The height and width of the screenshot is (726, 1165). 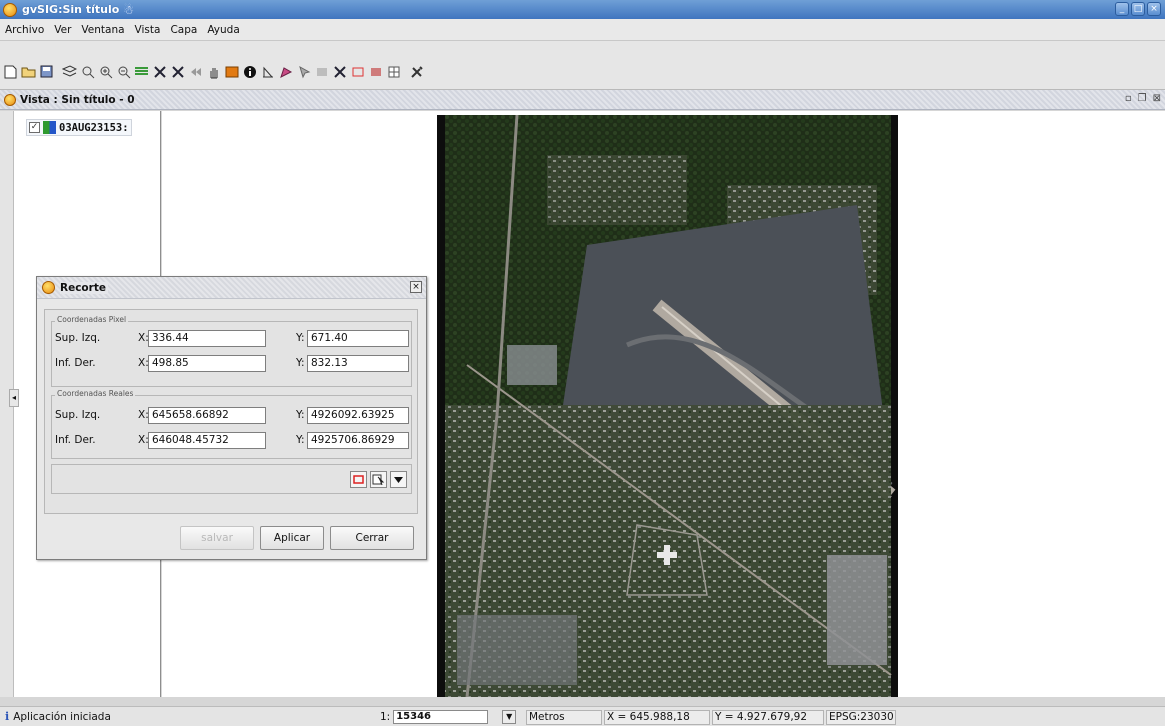 I want to click on view-frame-controls: ▫ ❐ ⊠, so click(x=1143, y=98).